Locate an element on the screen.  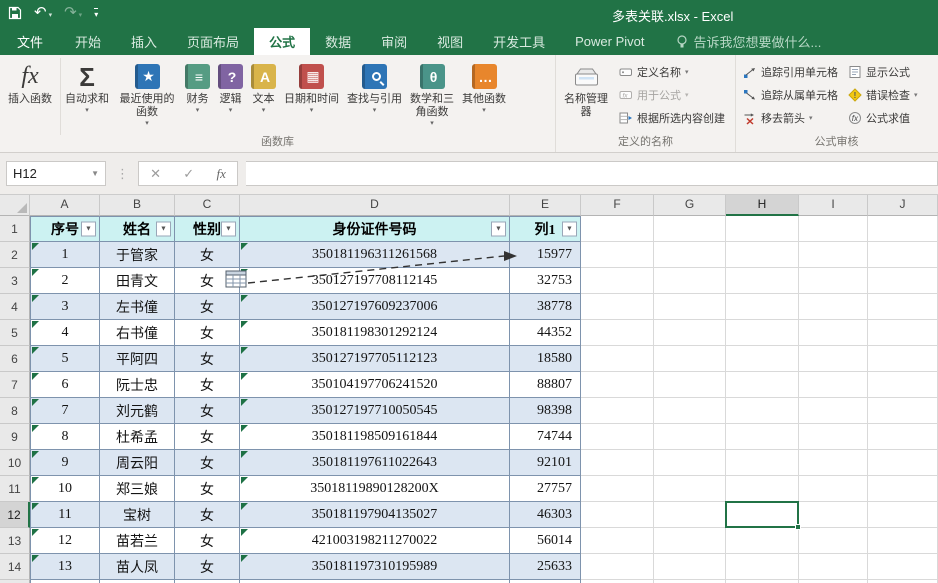
table-cell: 6 is located at coordinates (65, 385).